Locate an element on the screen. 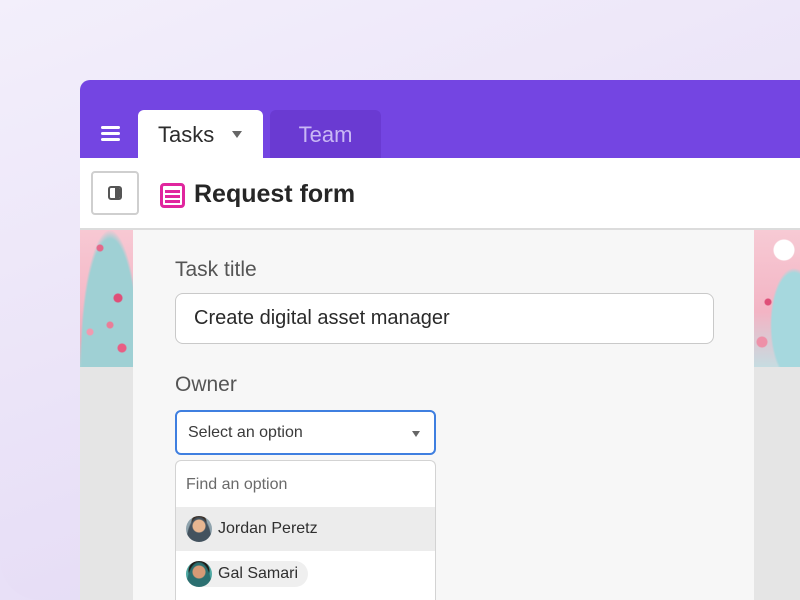 This screenshot has width=800, height=600. option-jordan-peretz: Jordan Peretz is located at coordinates (305, 529).